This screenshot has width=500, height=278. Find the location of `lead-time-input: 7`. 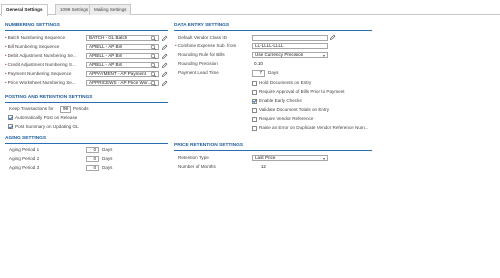

lead-time-input: 7 is located at coordinates (258, 73).